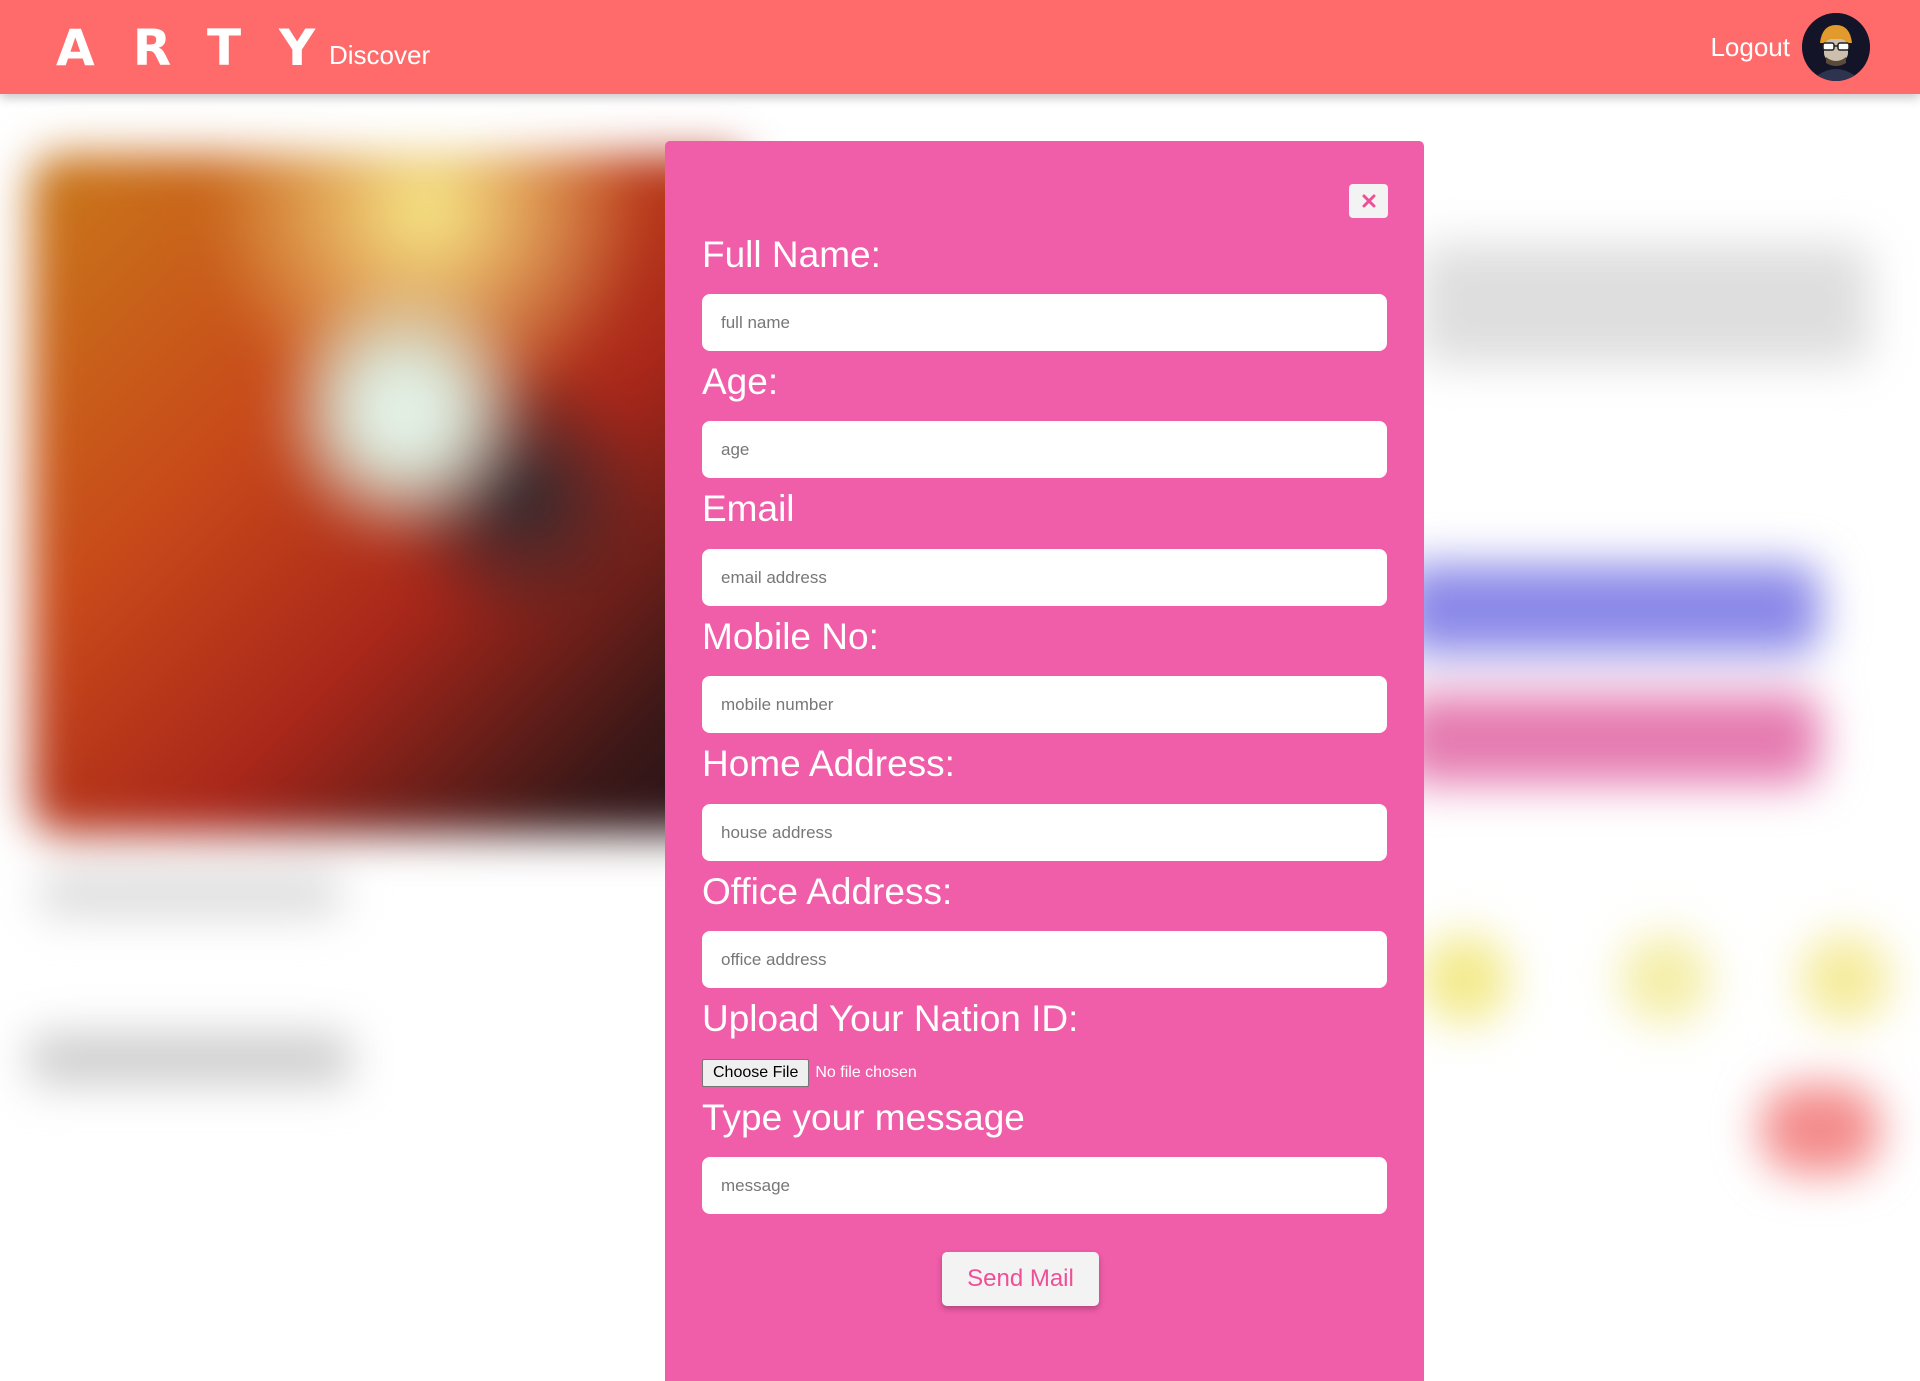  I want to click on nav-discover-link: Discover, so click(379, 55).